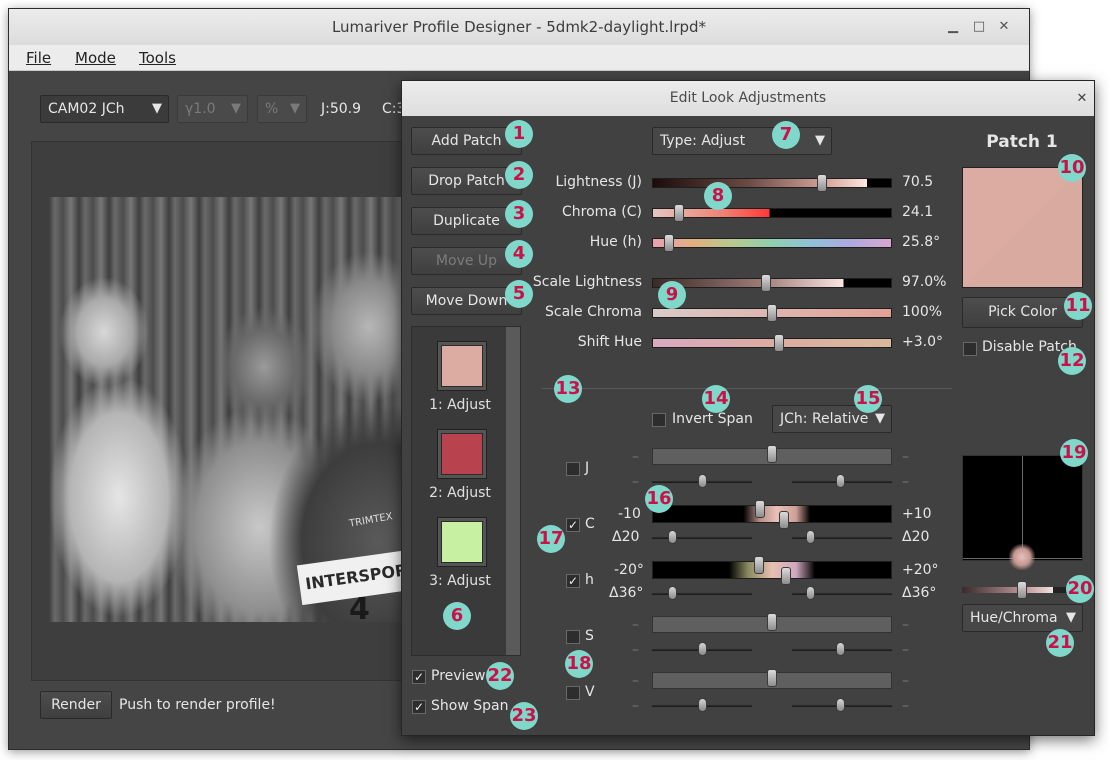 This screenshot has width=1109, height=760. Describe the element at coordinates (1080, 589) in the screenshot. I see `annotation-badge-20: 20` at that location.